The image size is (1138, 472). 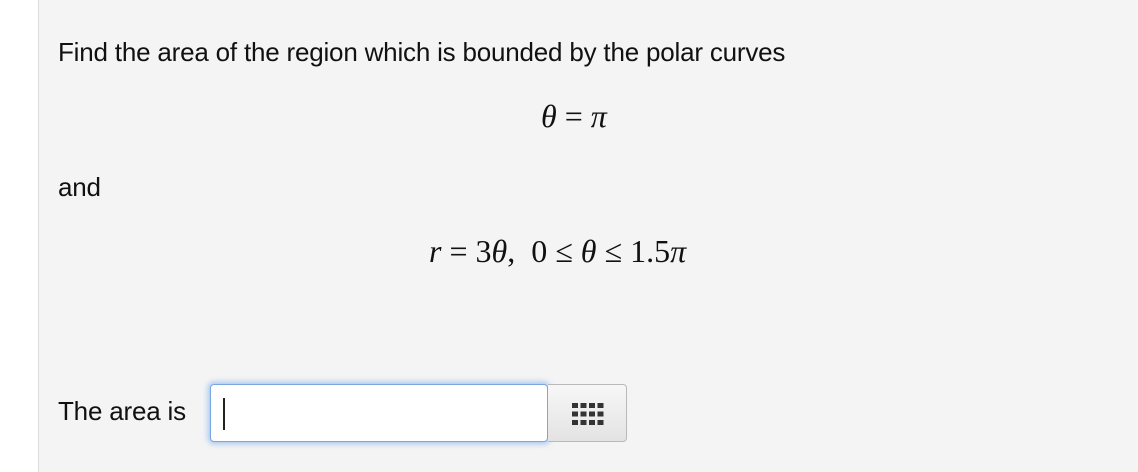 I want to click on equation-polar-spiral: r = 3θ, 0 ≤ θ ≤ 1.5π, so click(x=557, y=251).